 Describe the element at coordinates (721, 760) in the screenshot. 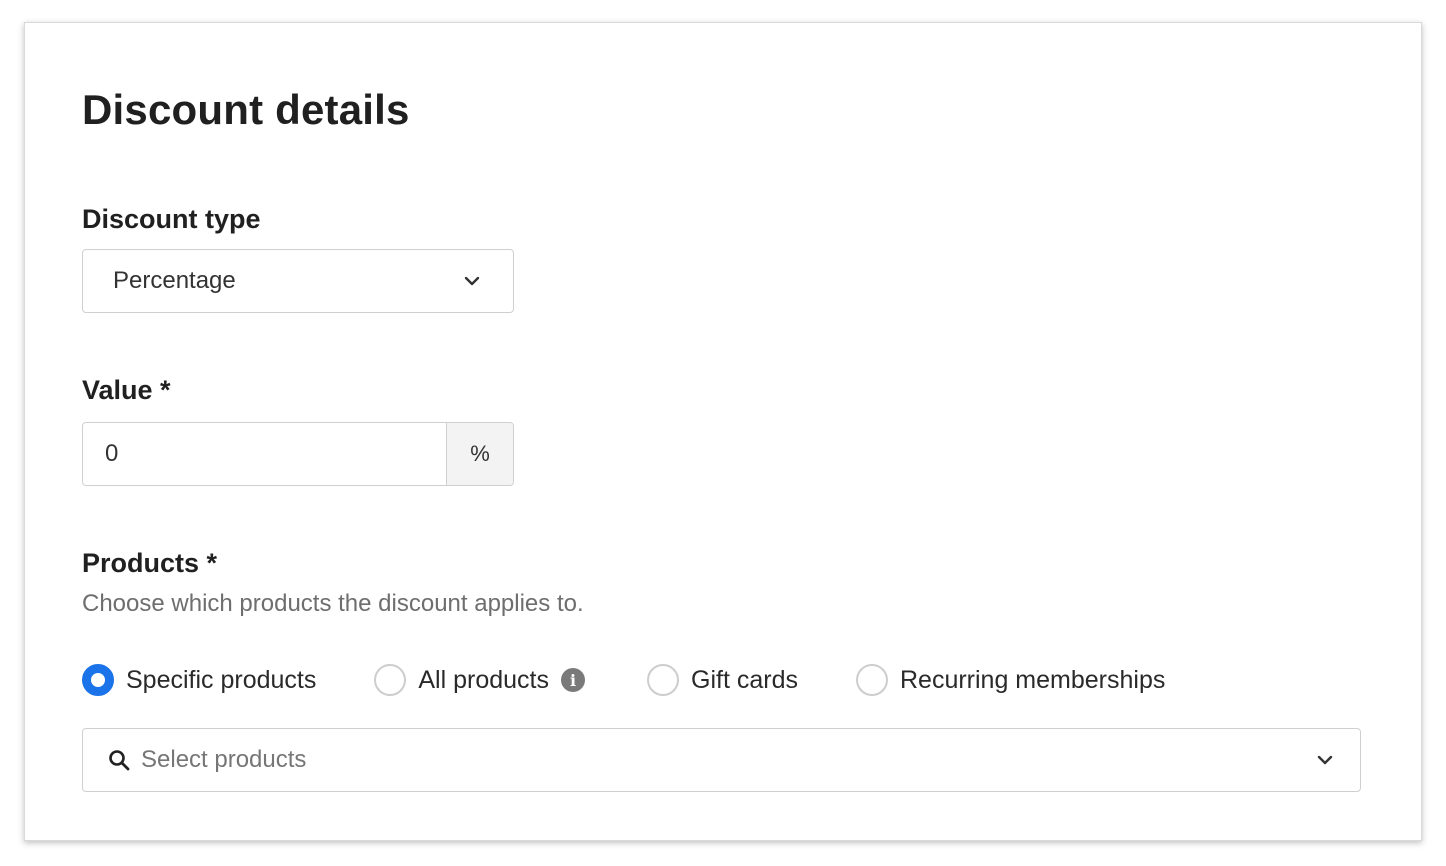

I see `products-select: Select products` at that location.